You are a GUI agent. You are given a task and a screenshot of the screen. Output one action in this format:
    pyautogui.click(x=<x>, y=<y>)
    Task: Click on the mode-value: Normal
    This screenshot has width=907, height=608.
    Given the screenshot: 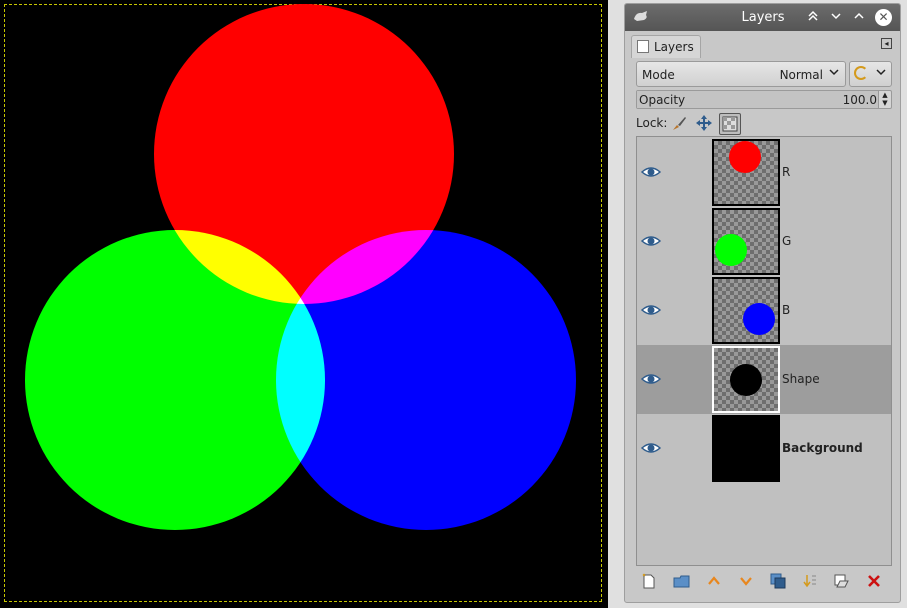 What is the action you would take?
    pyautogui.click(x=801, y=75)
    